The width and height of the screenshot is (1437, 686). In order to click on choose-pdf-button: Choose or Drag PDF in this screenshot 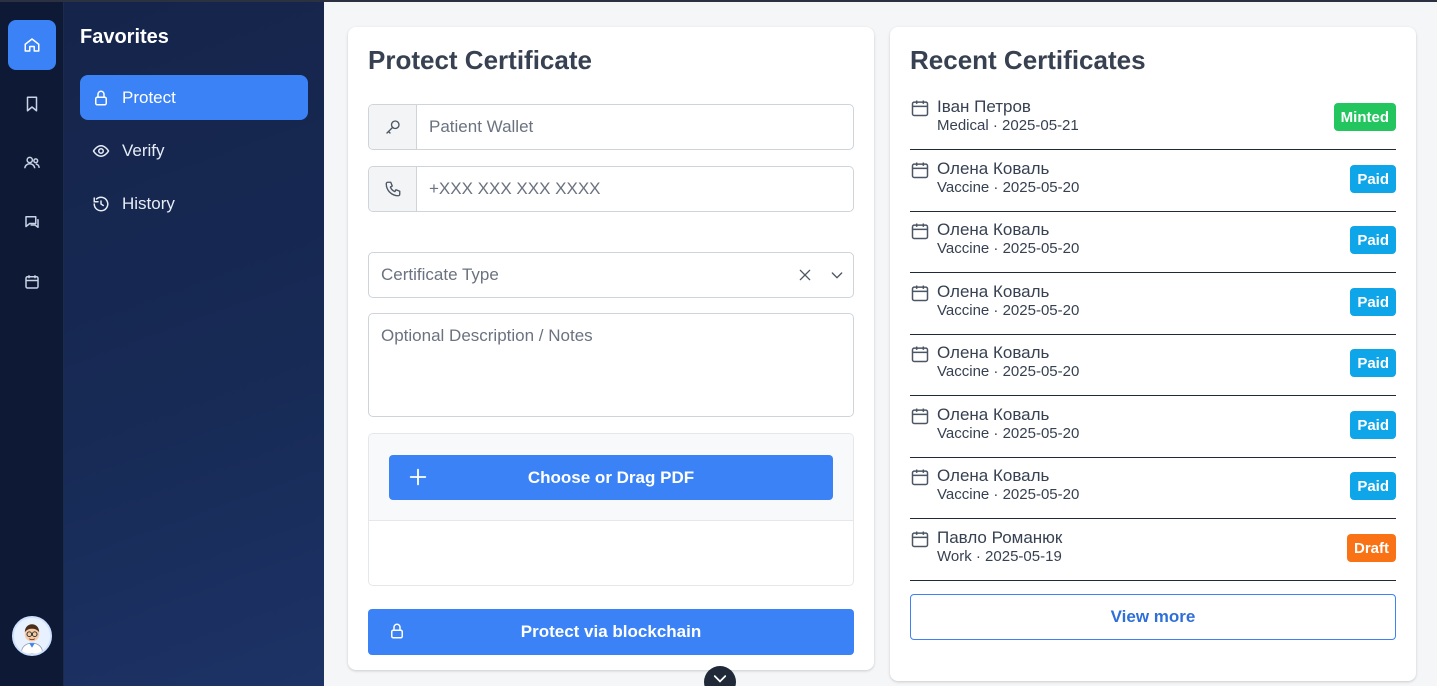, I will do `click(611, 477)`.